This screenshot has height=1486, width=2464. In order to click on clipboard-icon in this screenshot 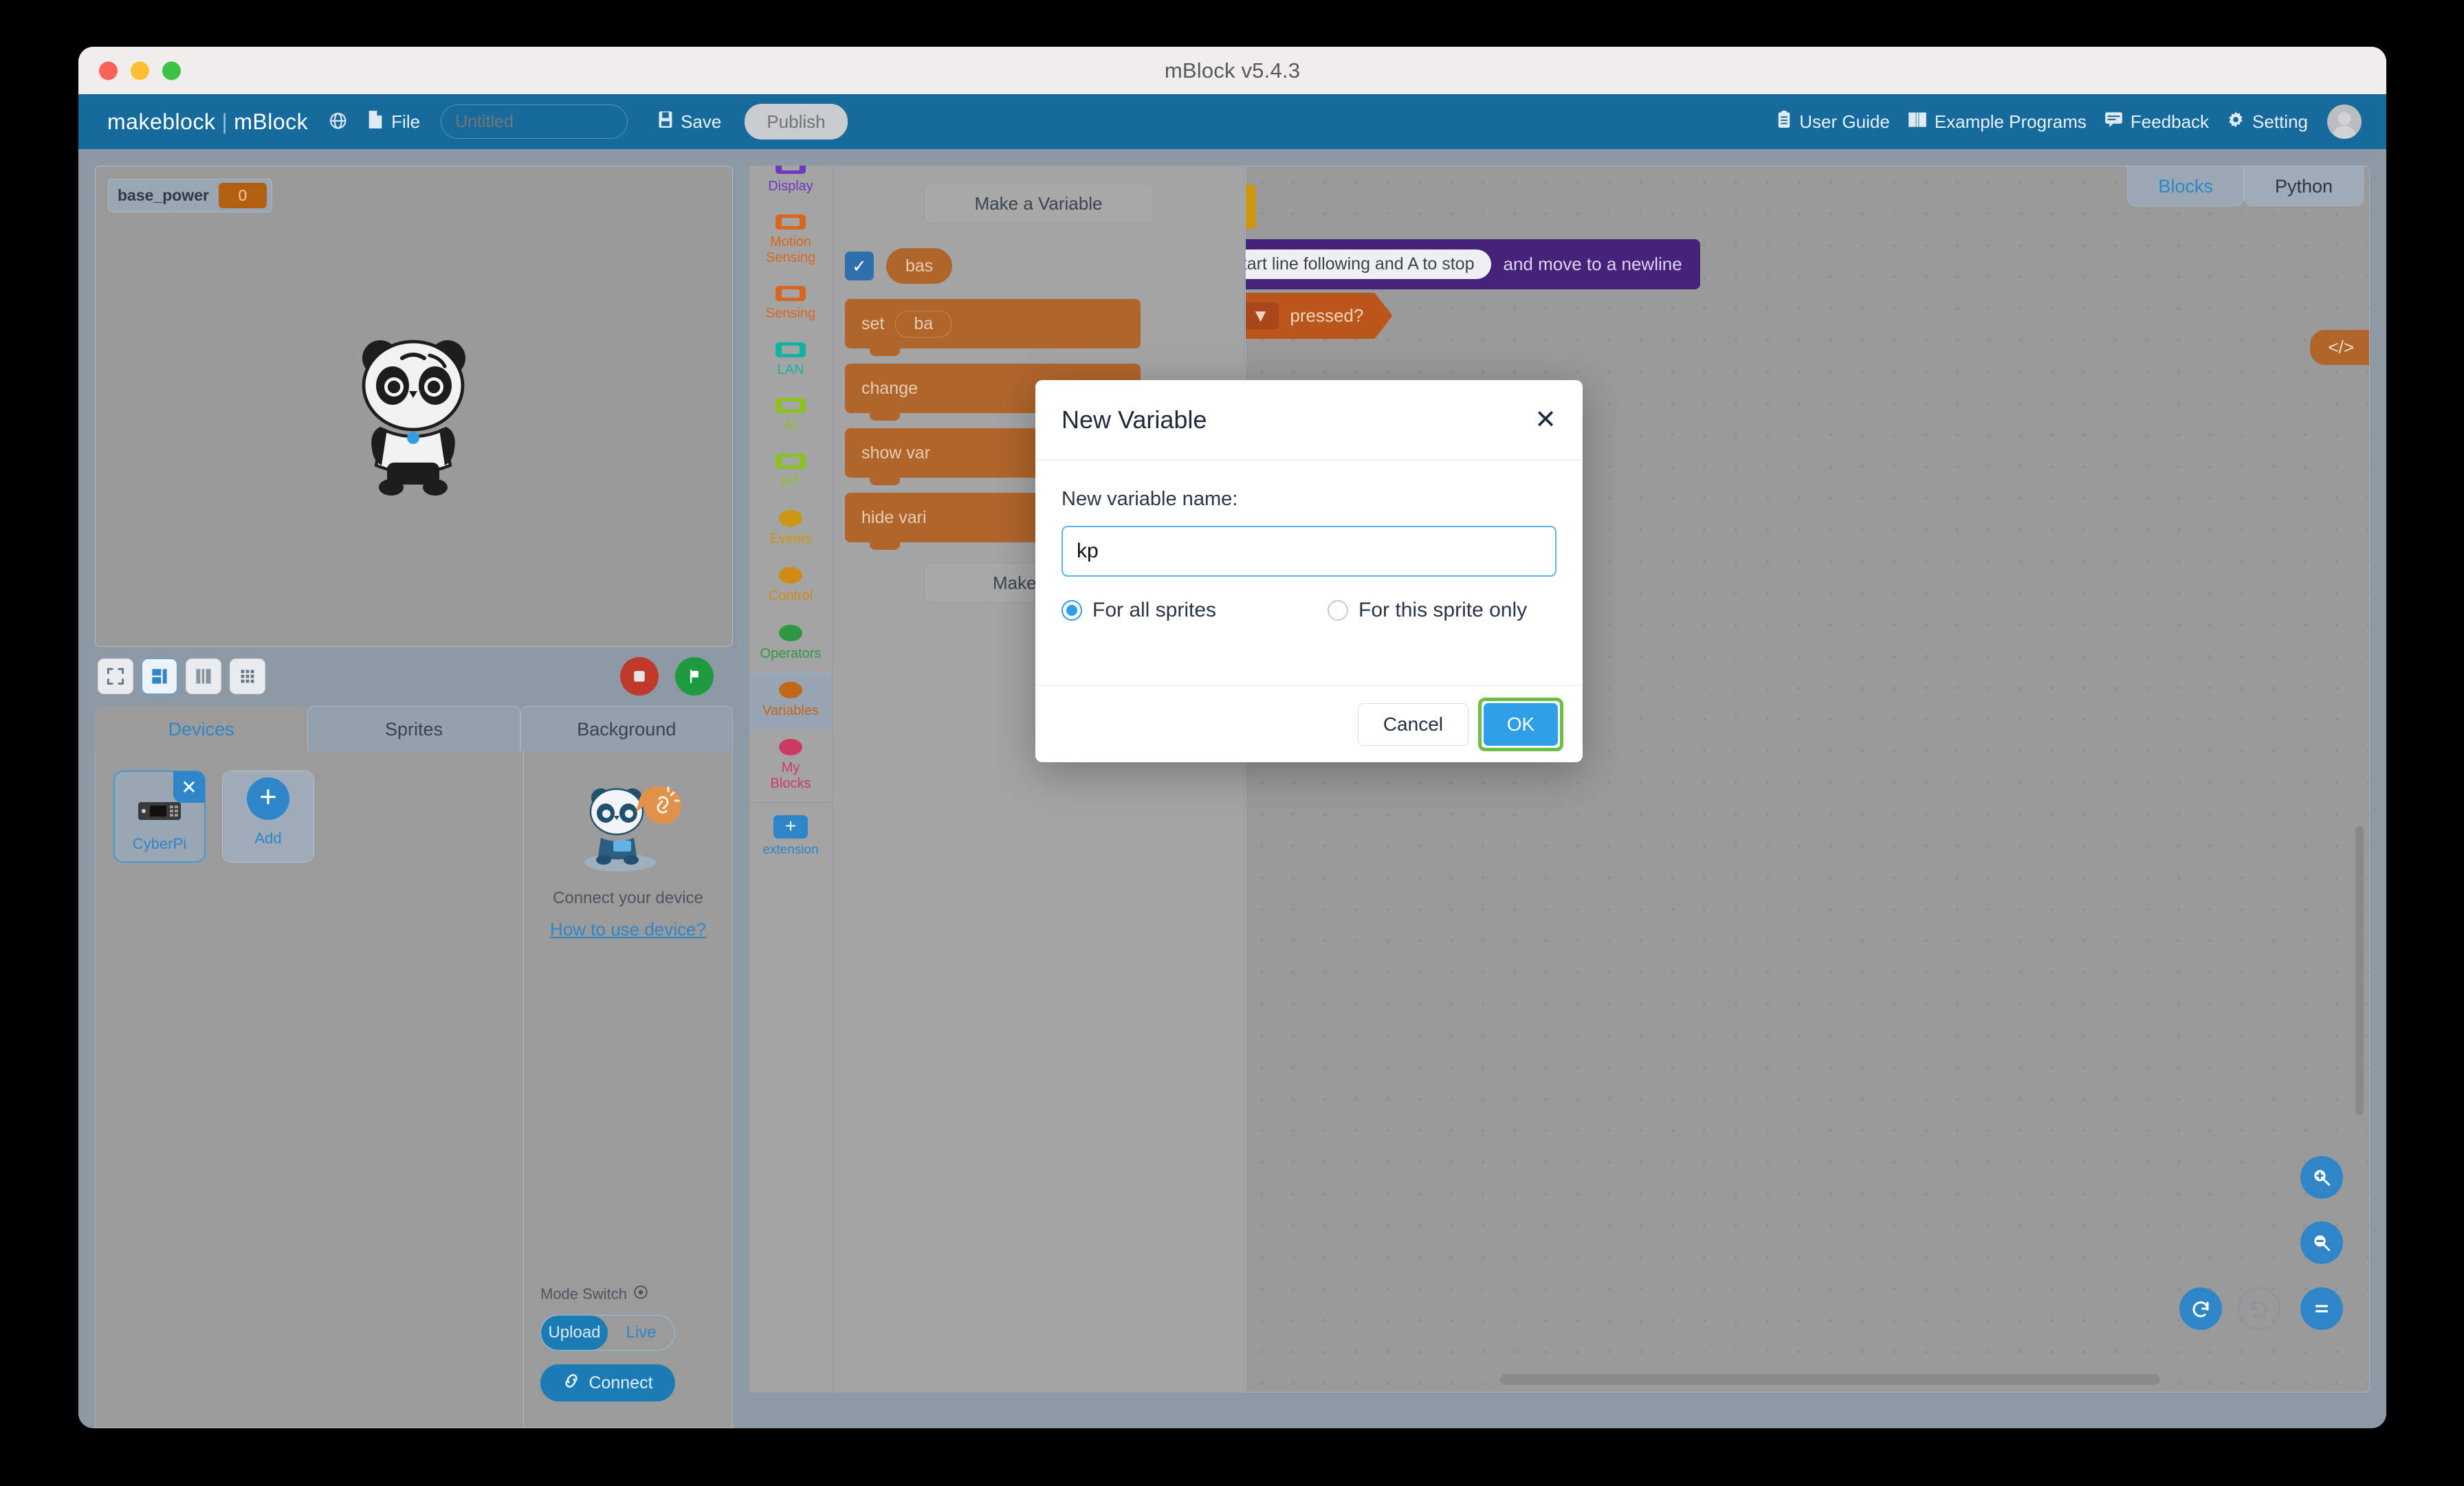, I will do `click(1784, 122)`.